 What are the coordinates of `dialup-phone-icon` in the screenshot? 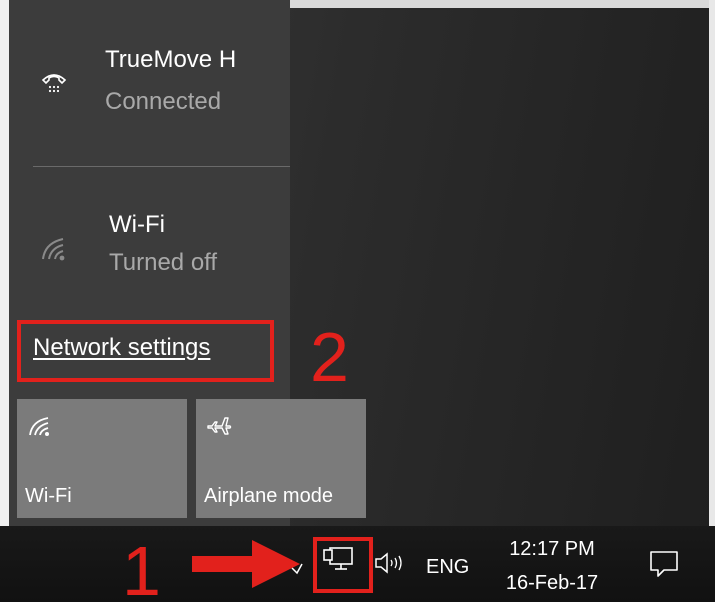 It's located at (54, 83).